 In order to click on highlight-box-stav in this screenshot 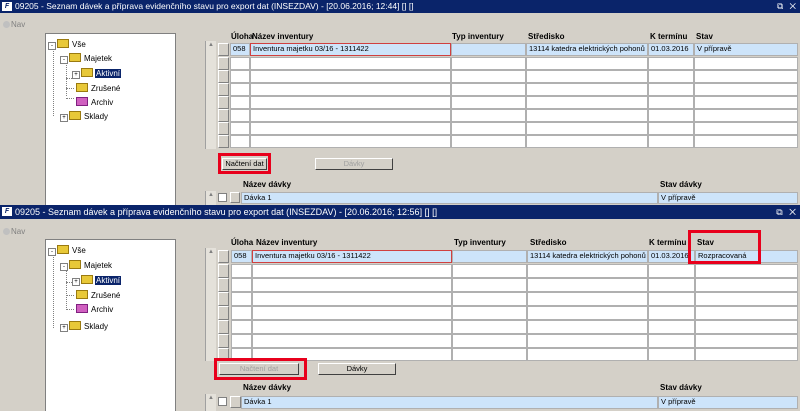, I will do `click(724, 247)`.